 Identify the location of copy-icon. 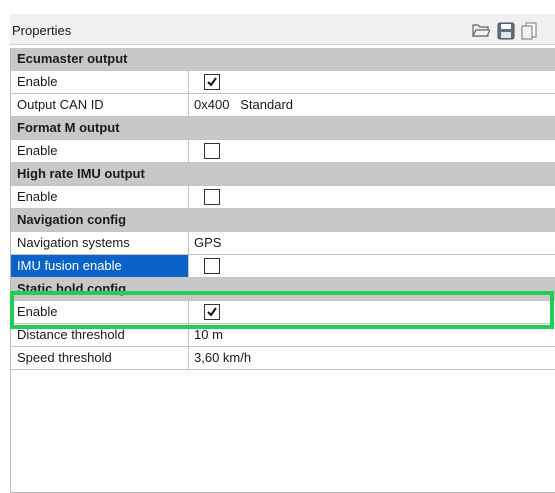
(529, 31).